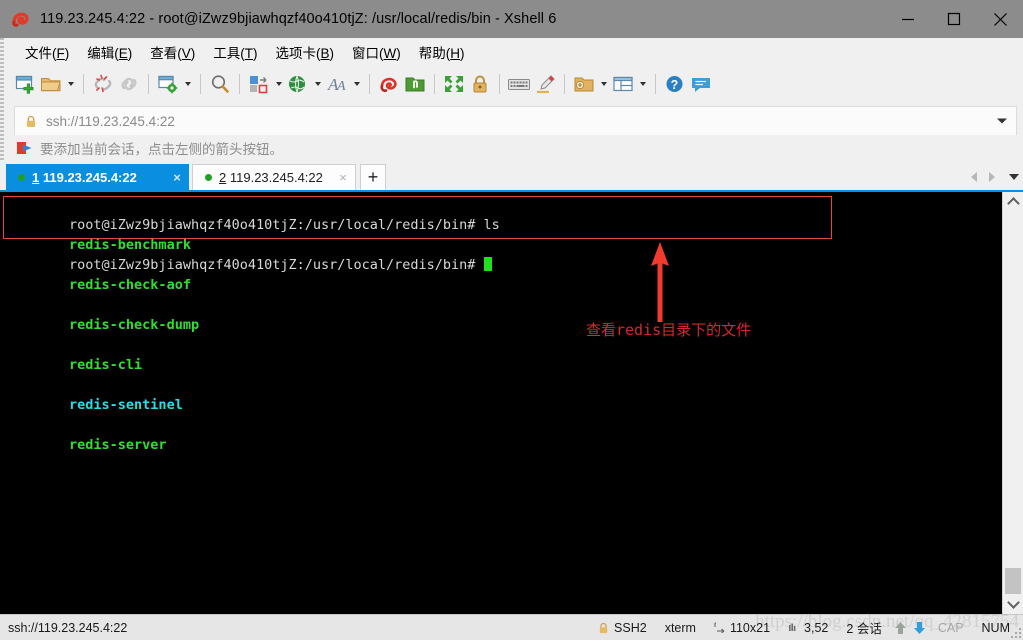 The height and width of the screenshot is (640, 1023). What do you see at coordinates (584, 84) in the screenshot?
I see `add-folder-icon` at bounding box center [584, 84].